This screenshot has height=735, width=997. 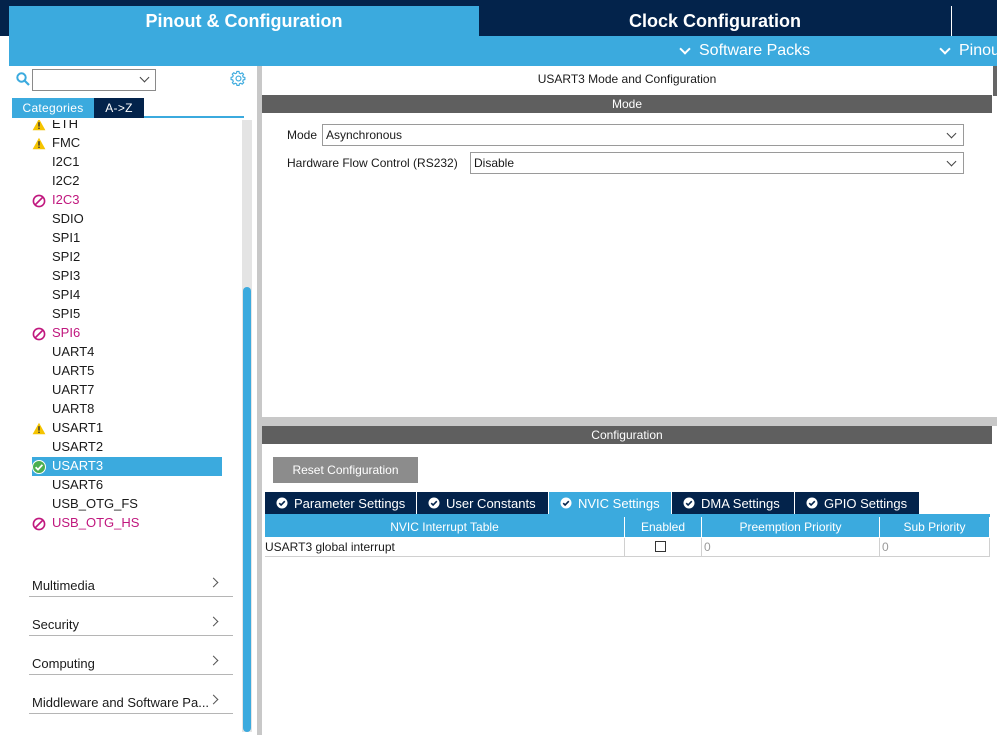 I want to click on tab-parameter-settings: Parameter Settings, so click(x=341, y=503).